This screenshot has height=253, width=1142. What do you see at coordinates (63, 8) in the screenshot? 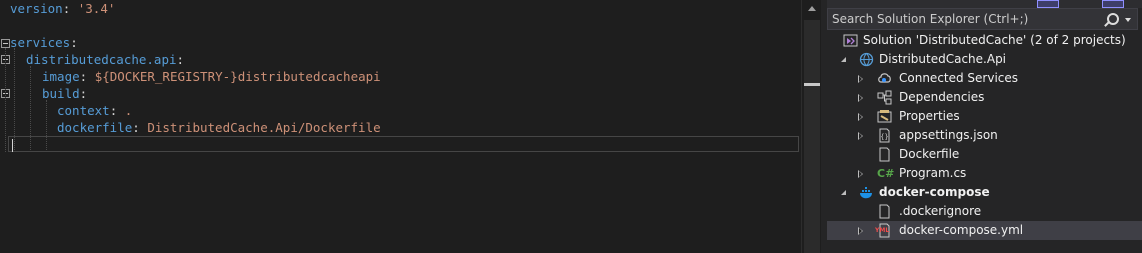
I see `code-line-1: version: '3.4'` at bounding box center [63, 8].